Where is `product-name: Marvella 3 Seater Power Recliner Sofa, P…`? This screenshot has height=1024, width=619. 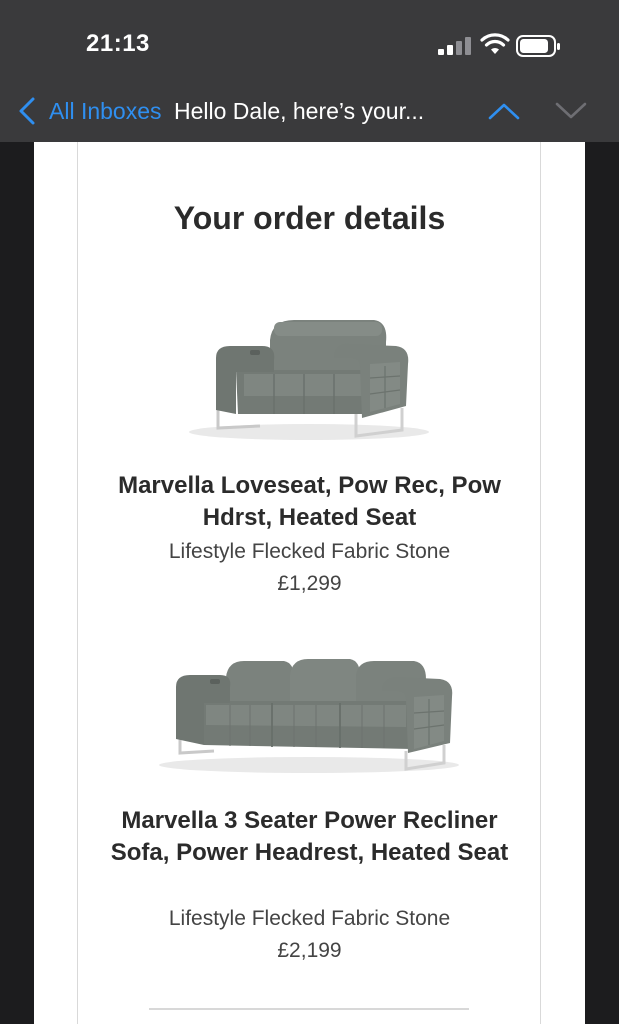
product-name: Marvella 3 Seater Power Recliner Sofa, P… is located at coordinates (309, 837).